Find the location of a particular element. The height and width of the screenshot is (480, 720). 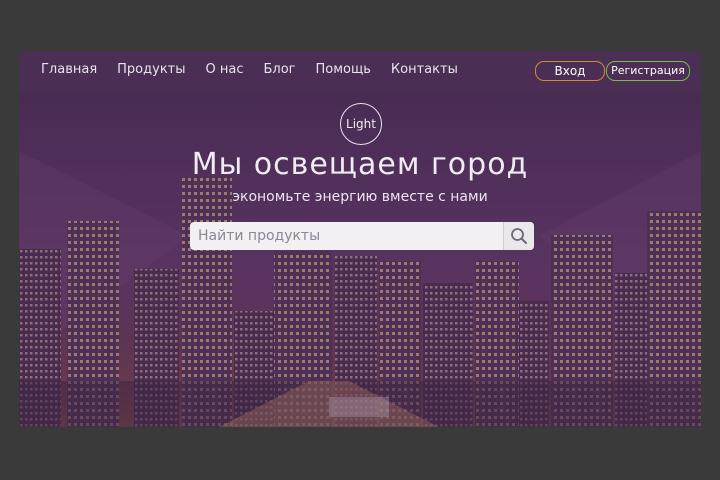

search-icon is located at coordinates (519, 236).